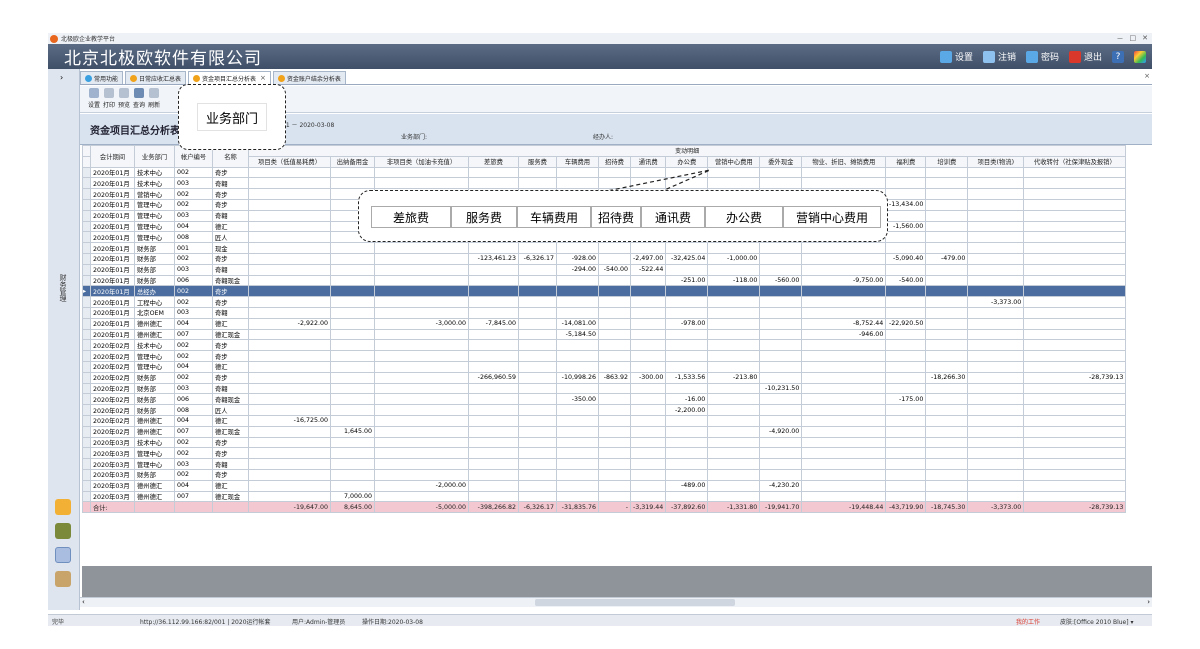 The width and height of the screenshot is (1200, 649). I want to click on settings-button: 设置, so click(956, 56).